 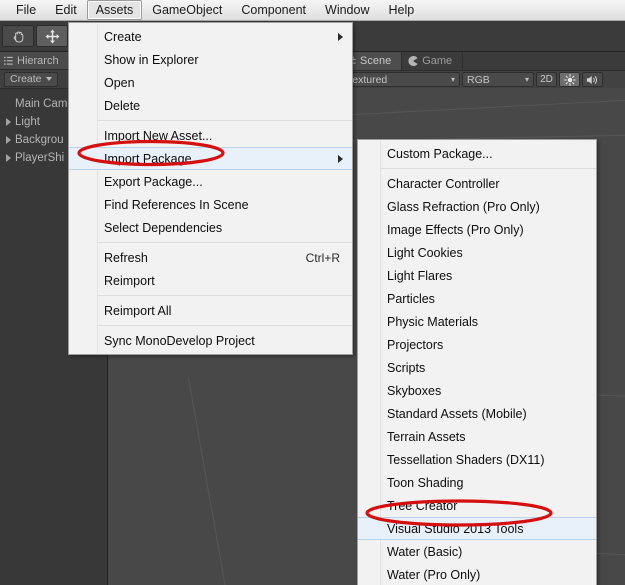 I want to click on speaker-icon, so click(x=591, y=79).